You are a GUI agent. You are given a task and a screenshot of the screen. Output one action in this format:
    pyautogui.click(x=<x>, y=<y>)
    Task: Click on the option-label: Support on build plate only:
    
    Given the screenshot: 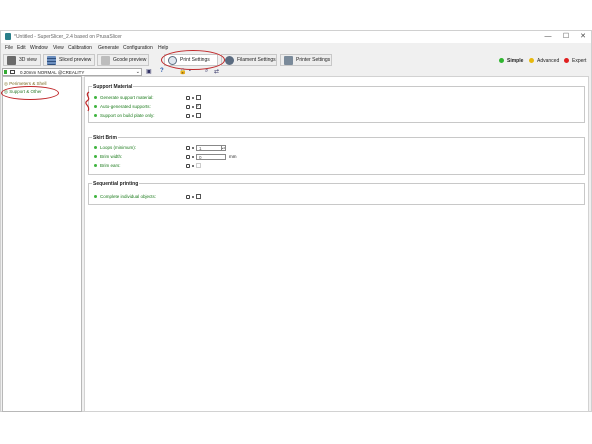 What is the action you would take?
    pyautogui.click(x=127, y=115)
    